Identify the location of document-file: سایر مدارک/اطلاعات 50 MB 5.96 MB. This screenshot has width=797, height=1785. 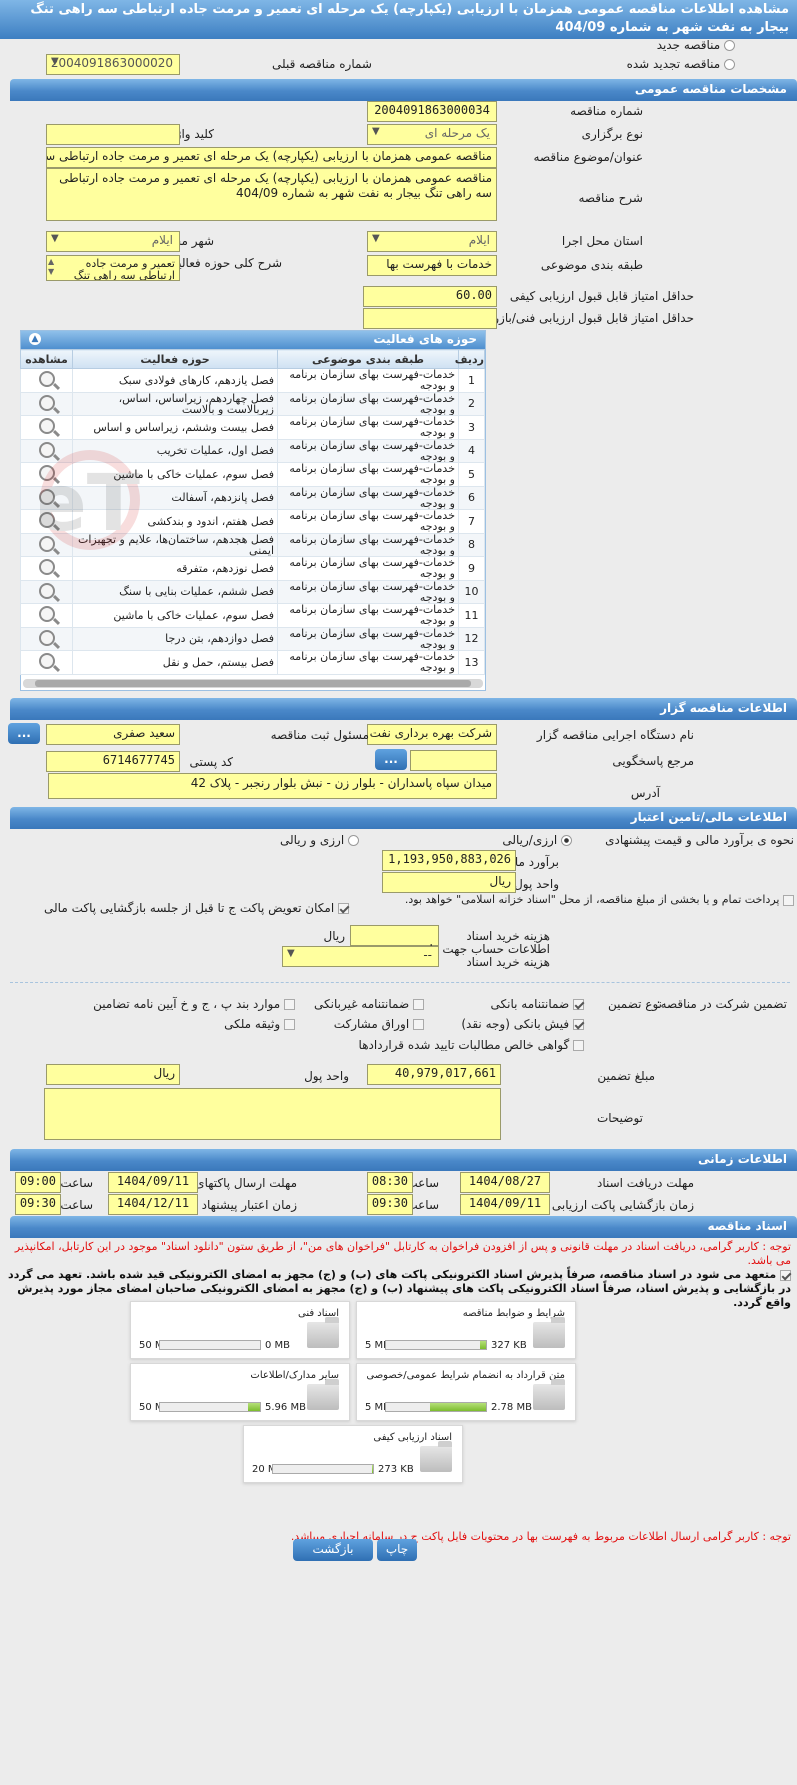
(240, 1392).